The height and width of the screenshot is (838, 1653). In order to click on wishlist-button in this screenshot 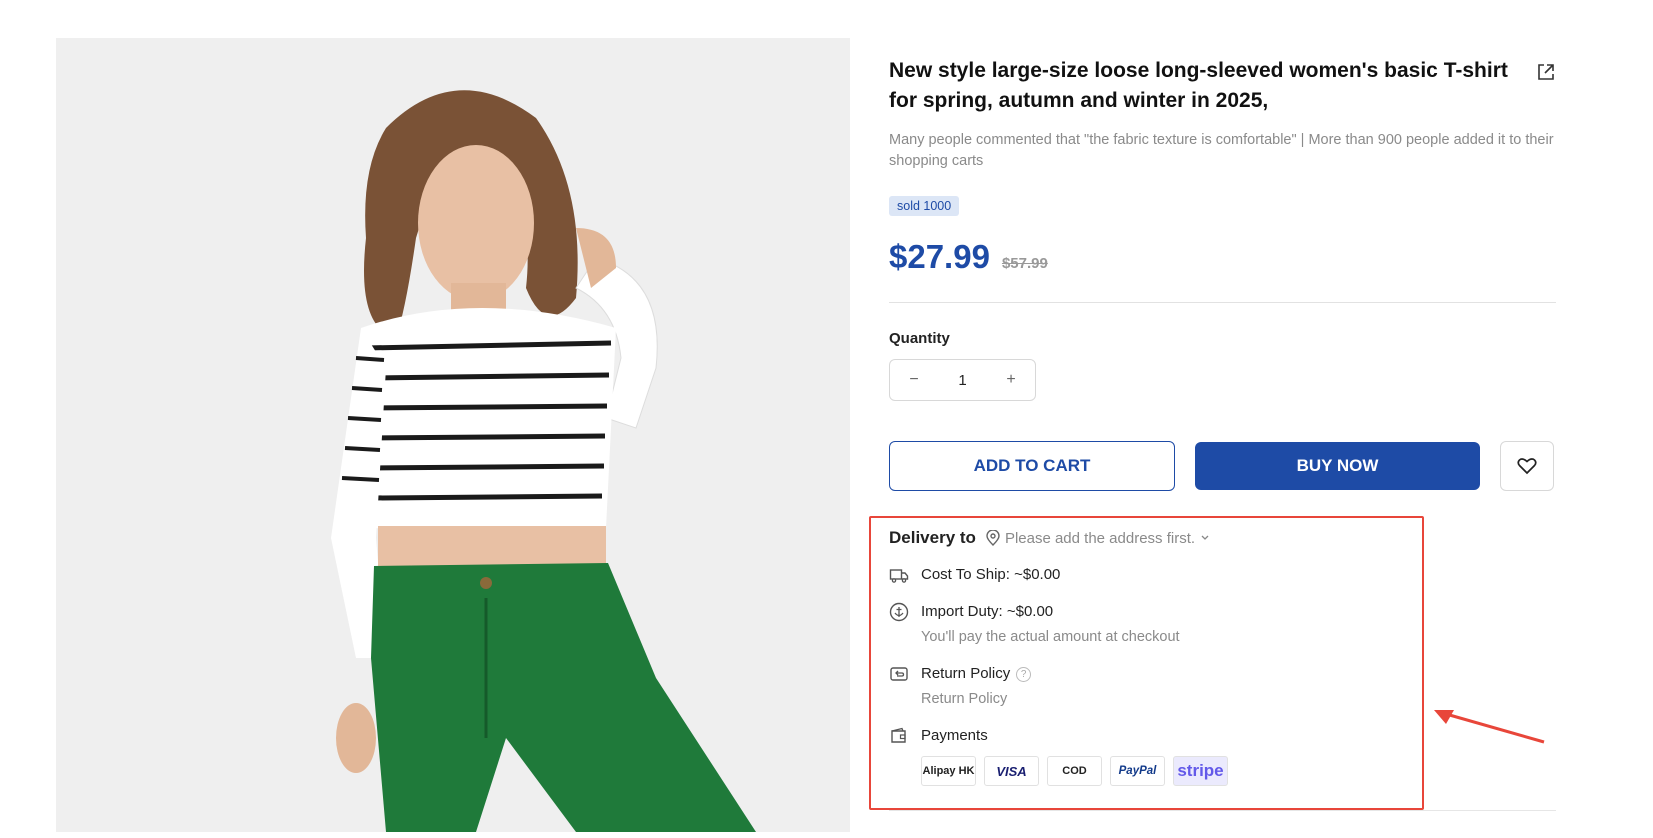, I will do `click(1527, 466)`.